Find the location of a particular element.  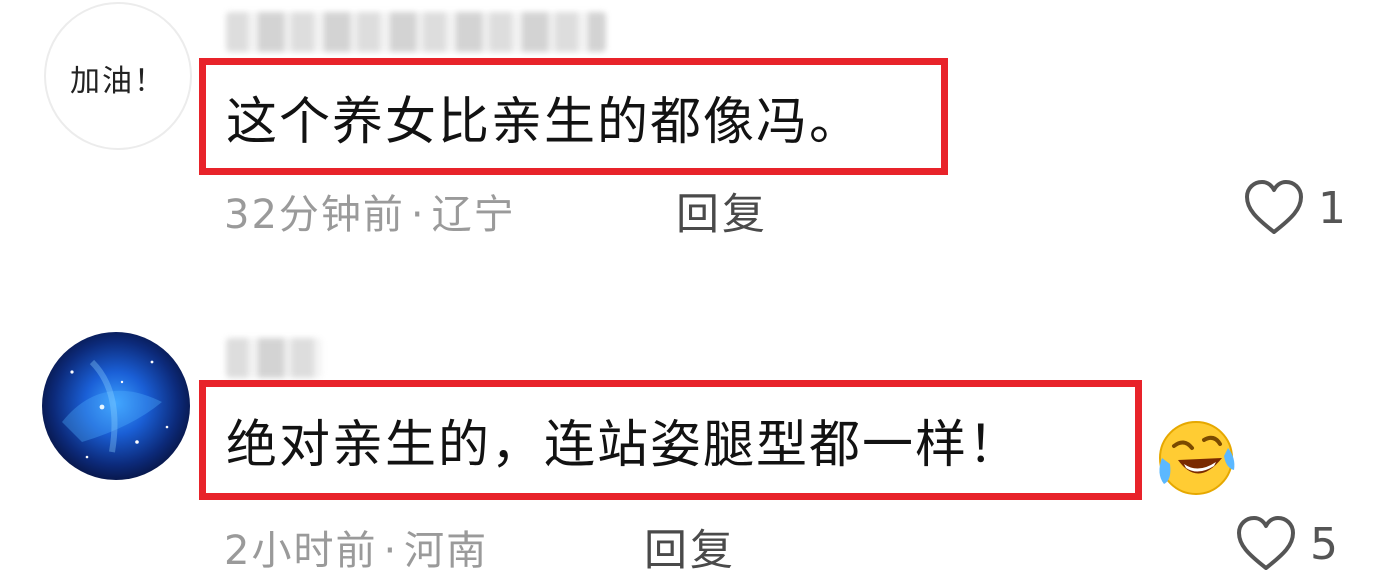

like-count: 1 is located at coordinates (1332, 208).